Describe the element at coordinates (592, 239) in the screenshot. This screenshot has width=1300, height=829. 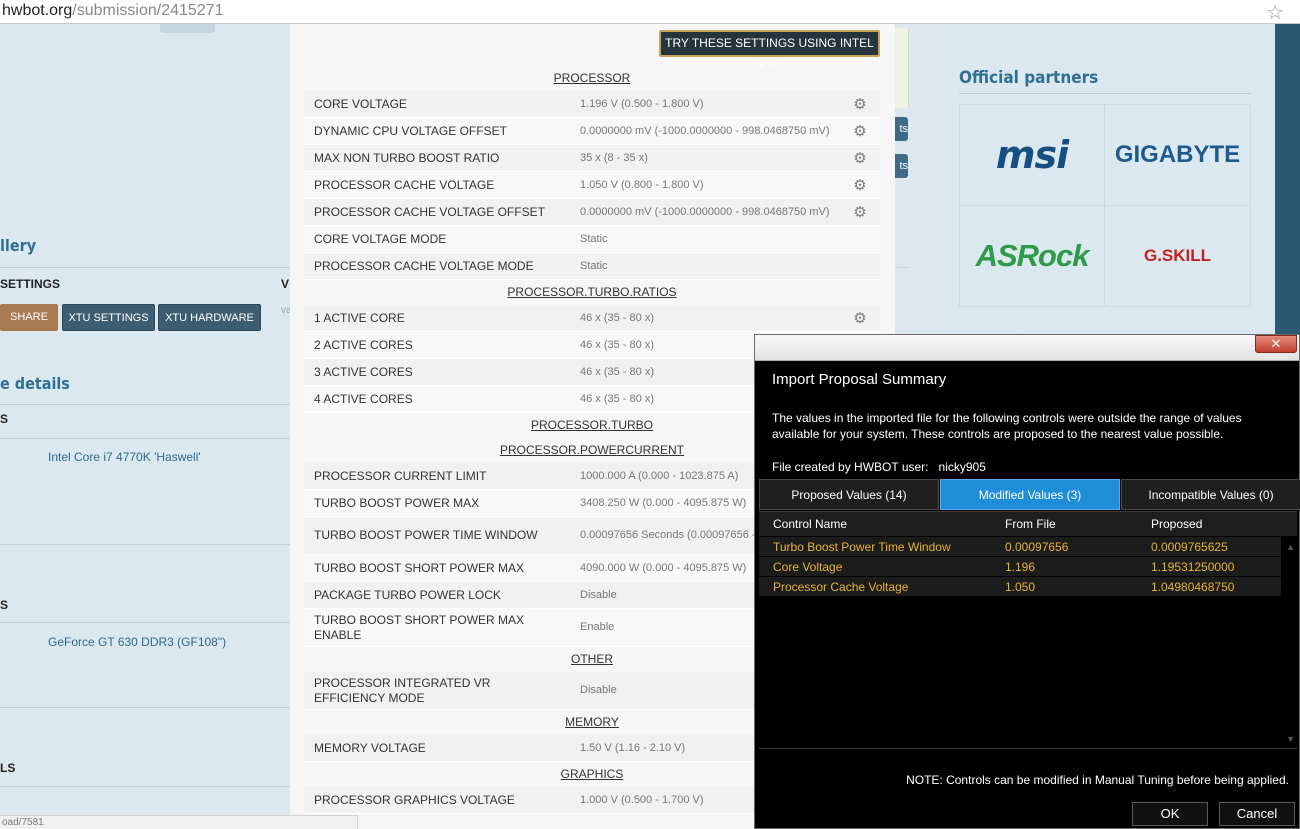
I see `setting-row: CORE VOLTAGE MODE Static` at that location.